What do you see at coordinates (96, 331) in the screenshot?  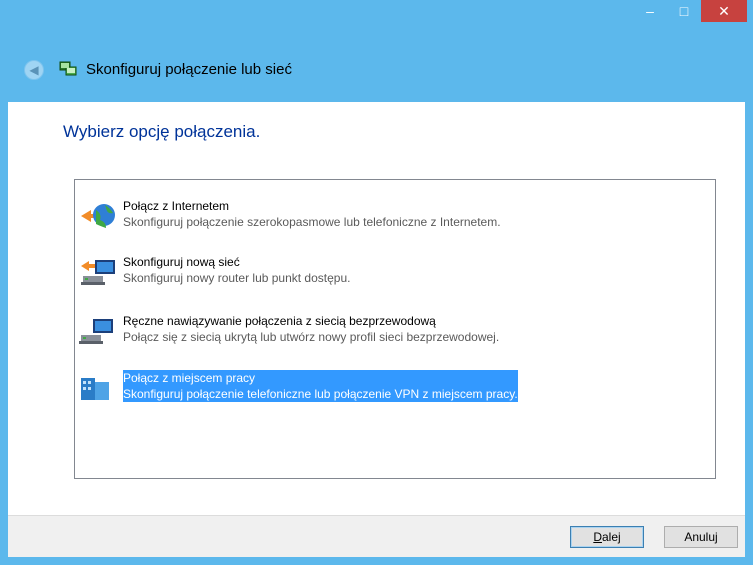 I see `wireless-network-icon` at bounding box center [96, 331].